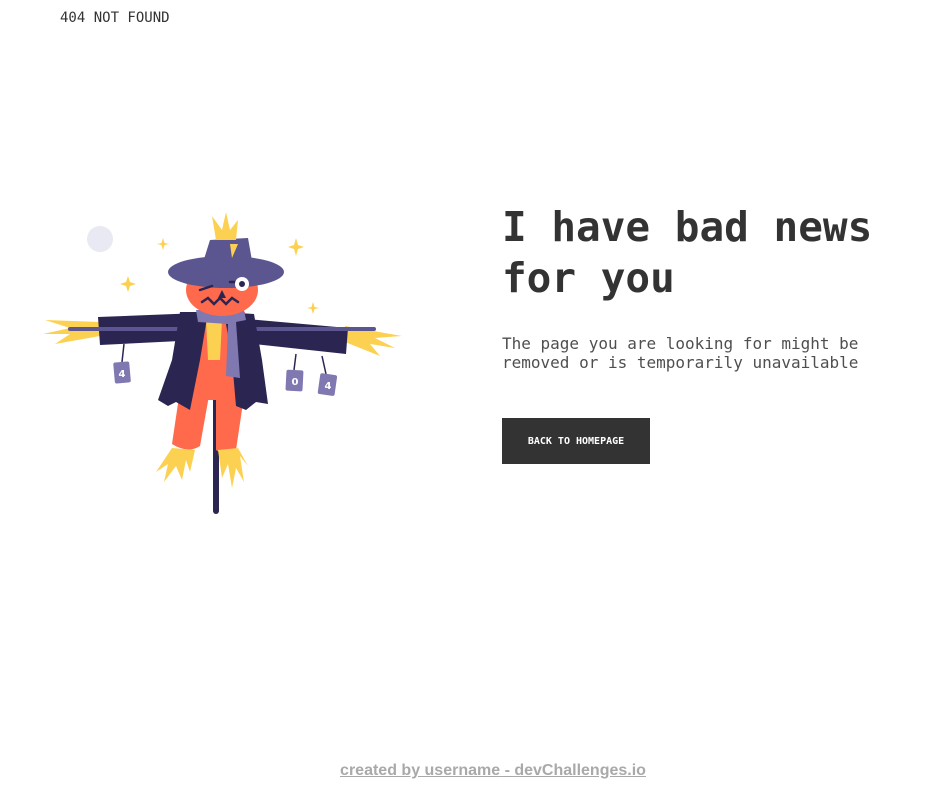  What do you see at coordinates (327, 375) in the screenshot?
I see `hanging-can-right: 4` at bounding box center [327, 375].